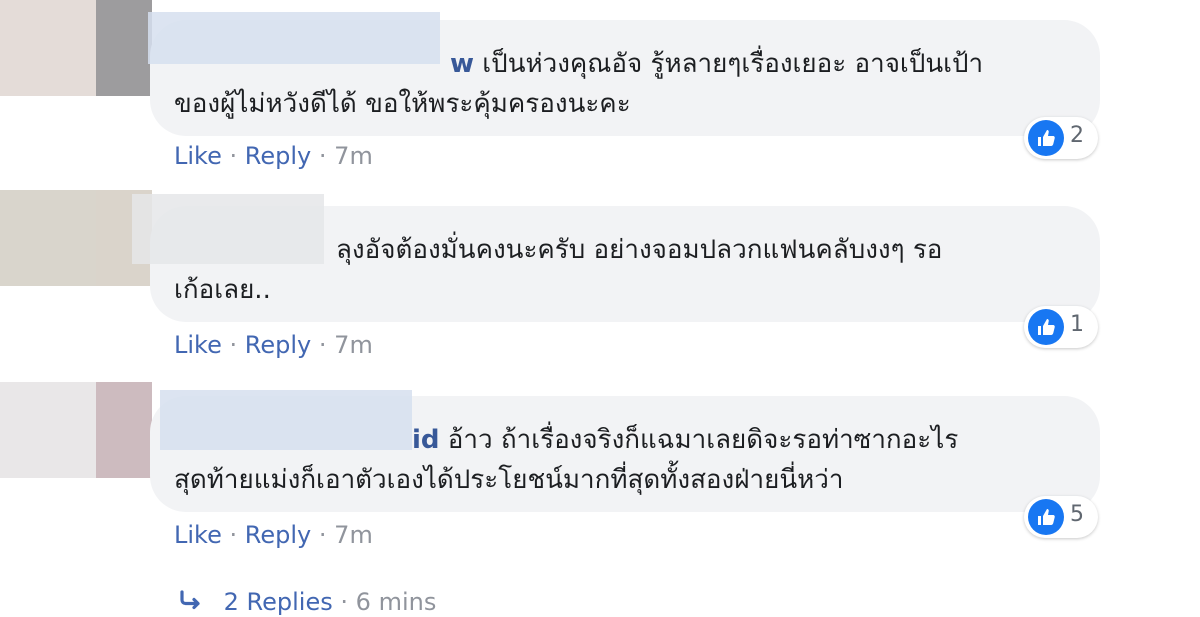 This screenshot has width=1200, height=617. What do you see at coordinates (1077, 324) in the screenshot?
I see `reaction-count: 1` at bounding box center [1077, 324].